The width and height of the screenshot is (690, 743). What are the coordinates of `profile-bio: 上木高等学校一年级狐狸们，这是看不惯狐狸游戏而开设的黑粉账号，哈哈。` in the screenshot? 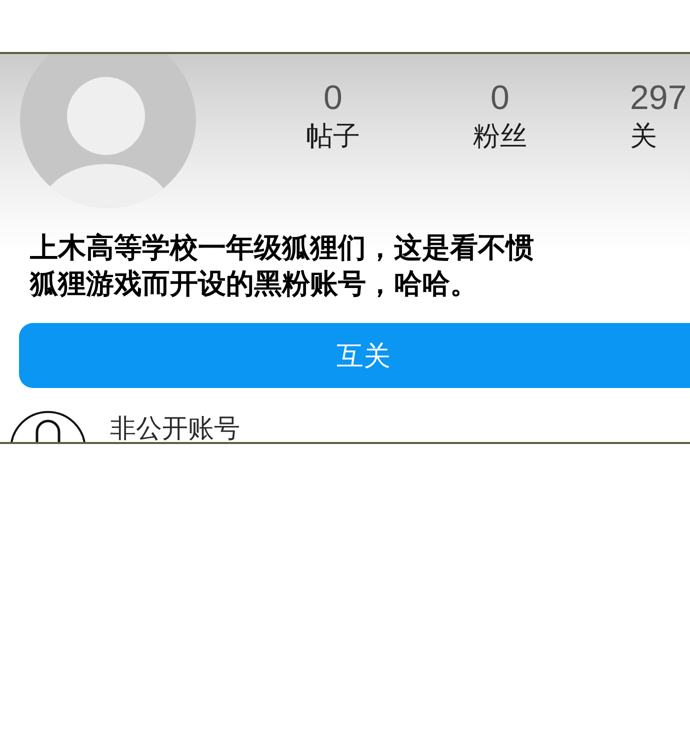 It's located at (282, 266).